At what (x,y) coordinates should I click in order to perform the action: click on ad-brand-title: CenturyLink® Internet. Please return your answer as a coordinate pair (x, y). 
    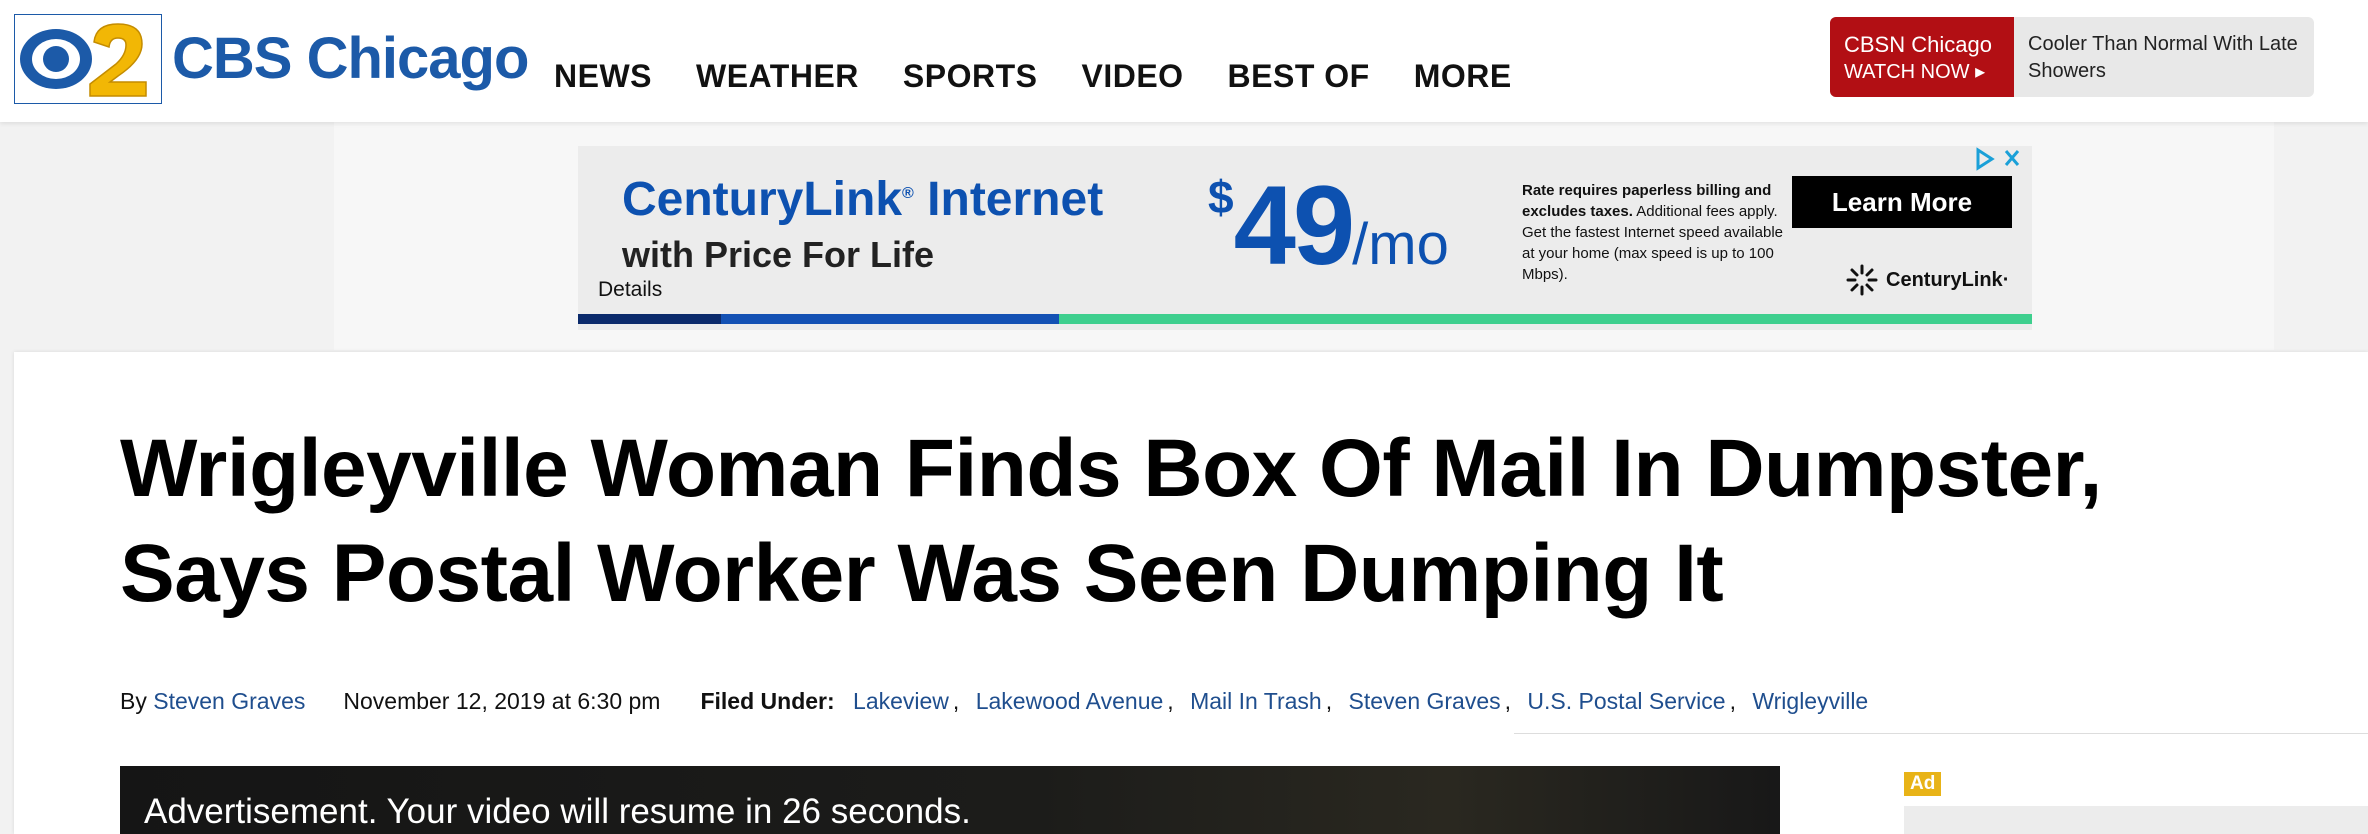
    Looking at the image, I should click on (862, 199).